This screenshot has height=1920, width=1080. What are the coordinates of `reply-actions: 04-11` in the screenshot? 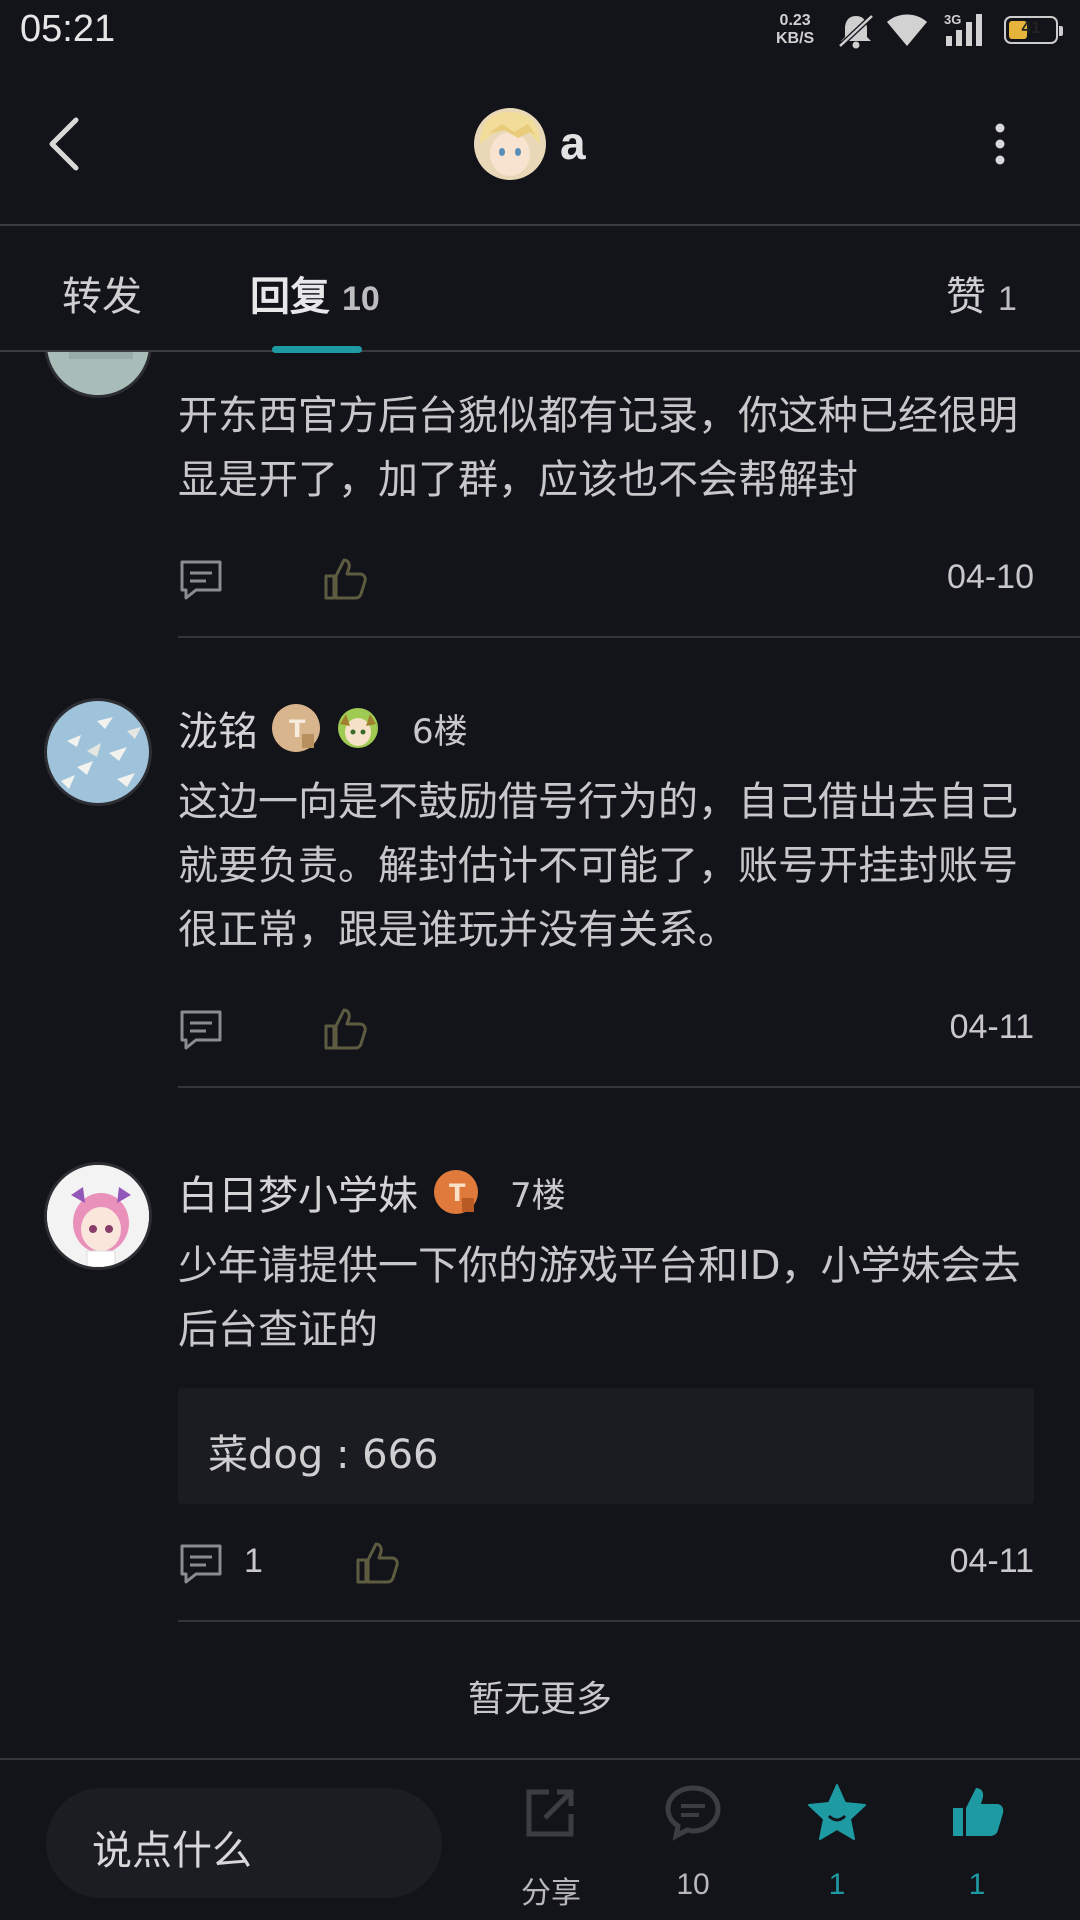 It's located at (606, 1030).